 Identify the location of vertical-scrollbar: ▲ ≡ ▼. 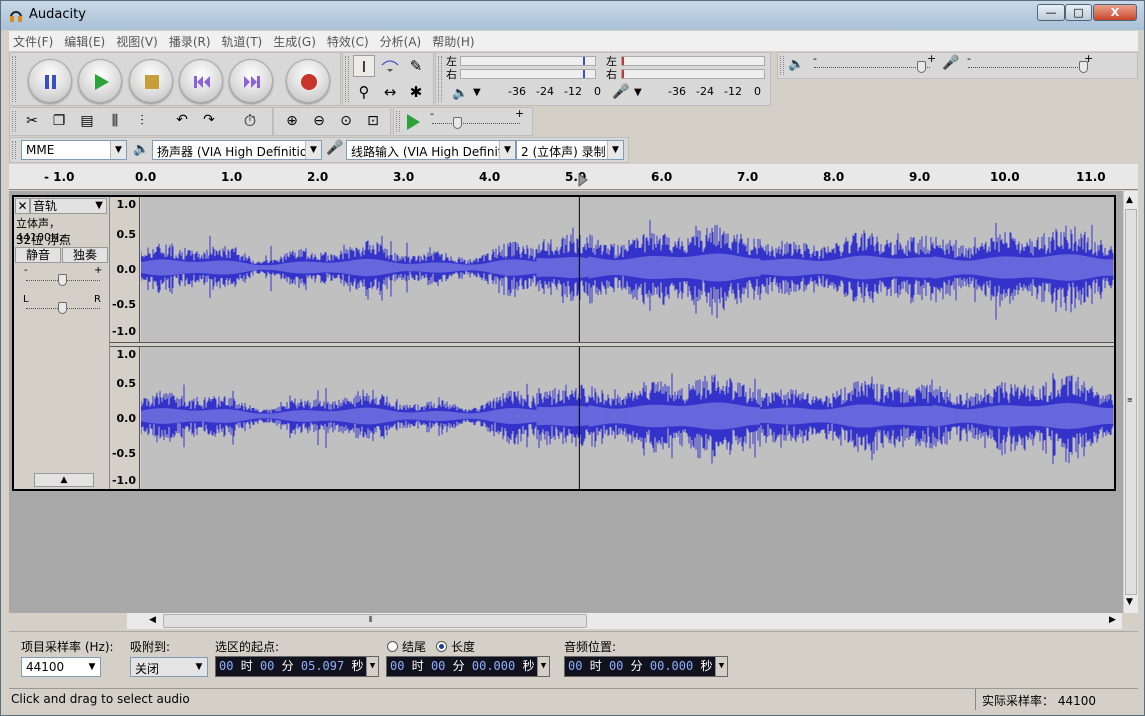
(1130, 402).